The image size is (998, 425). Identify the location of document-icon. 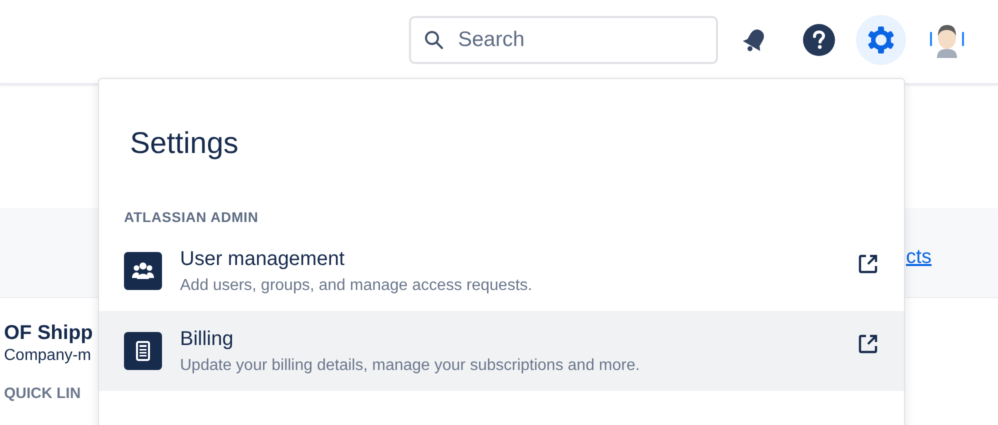
(143, 351).